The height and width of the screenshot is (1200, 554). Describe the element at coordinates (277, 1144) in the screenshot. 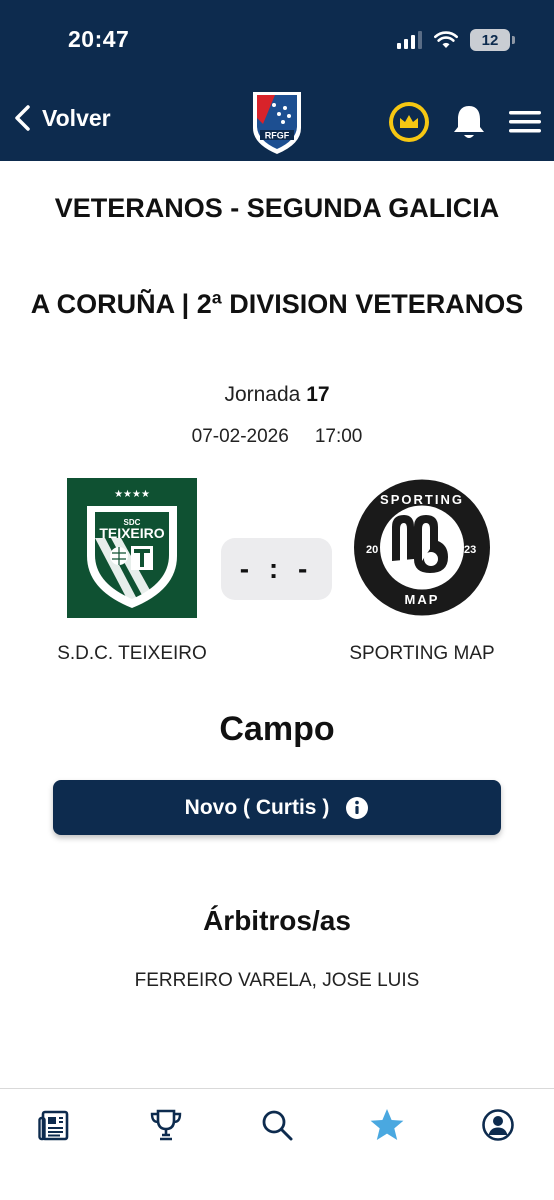

I see `bottom-nav` at that location.